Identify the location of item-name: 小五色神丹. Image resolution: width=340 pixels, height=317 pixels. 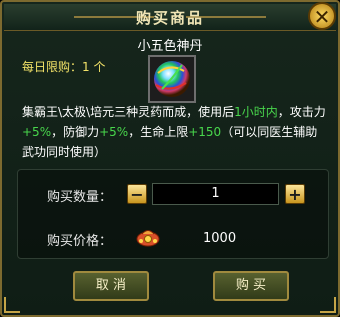
(170, 46).